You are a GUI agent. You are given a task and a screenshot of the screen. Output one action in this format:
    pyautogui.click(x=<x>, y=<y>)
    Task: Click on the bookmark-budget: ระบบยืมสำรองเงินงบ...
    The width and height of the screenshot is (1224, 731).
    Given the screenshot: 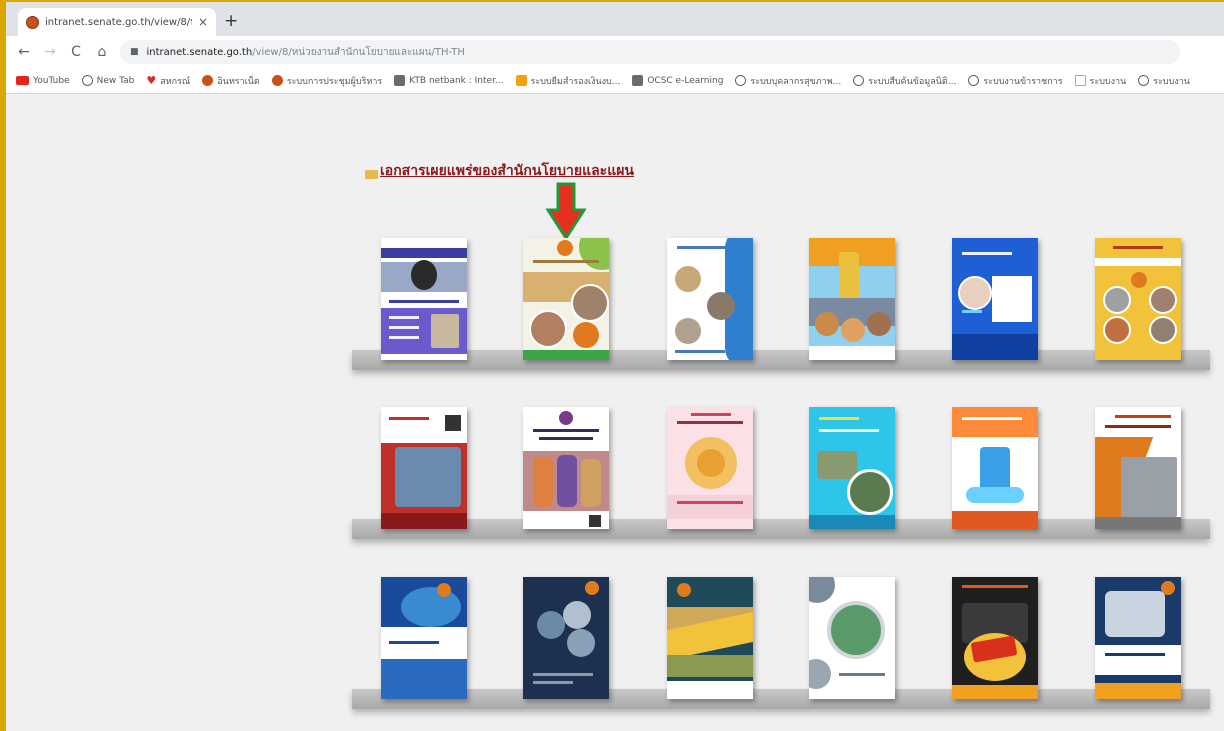 What is the action you would take?
    pyautogui.click(x=567, y=81)
    